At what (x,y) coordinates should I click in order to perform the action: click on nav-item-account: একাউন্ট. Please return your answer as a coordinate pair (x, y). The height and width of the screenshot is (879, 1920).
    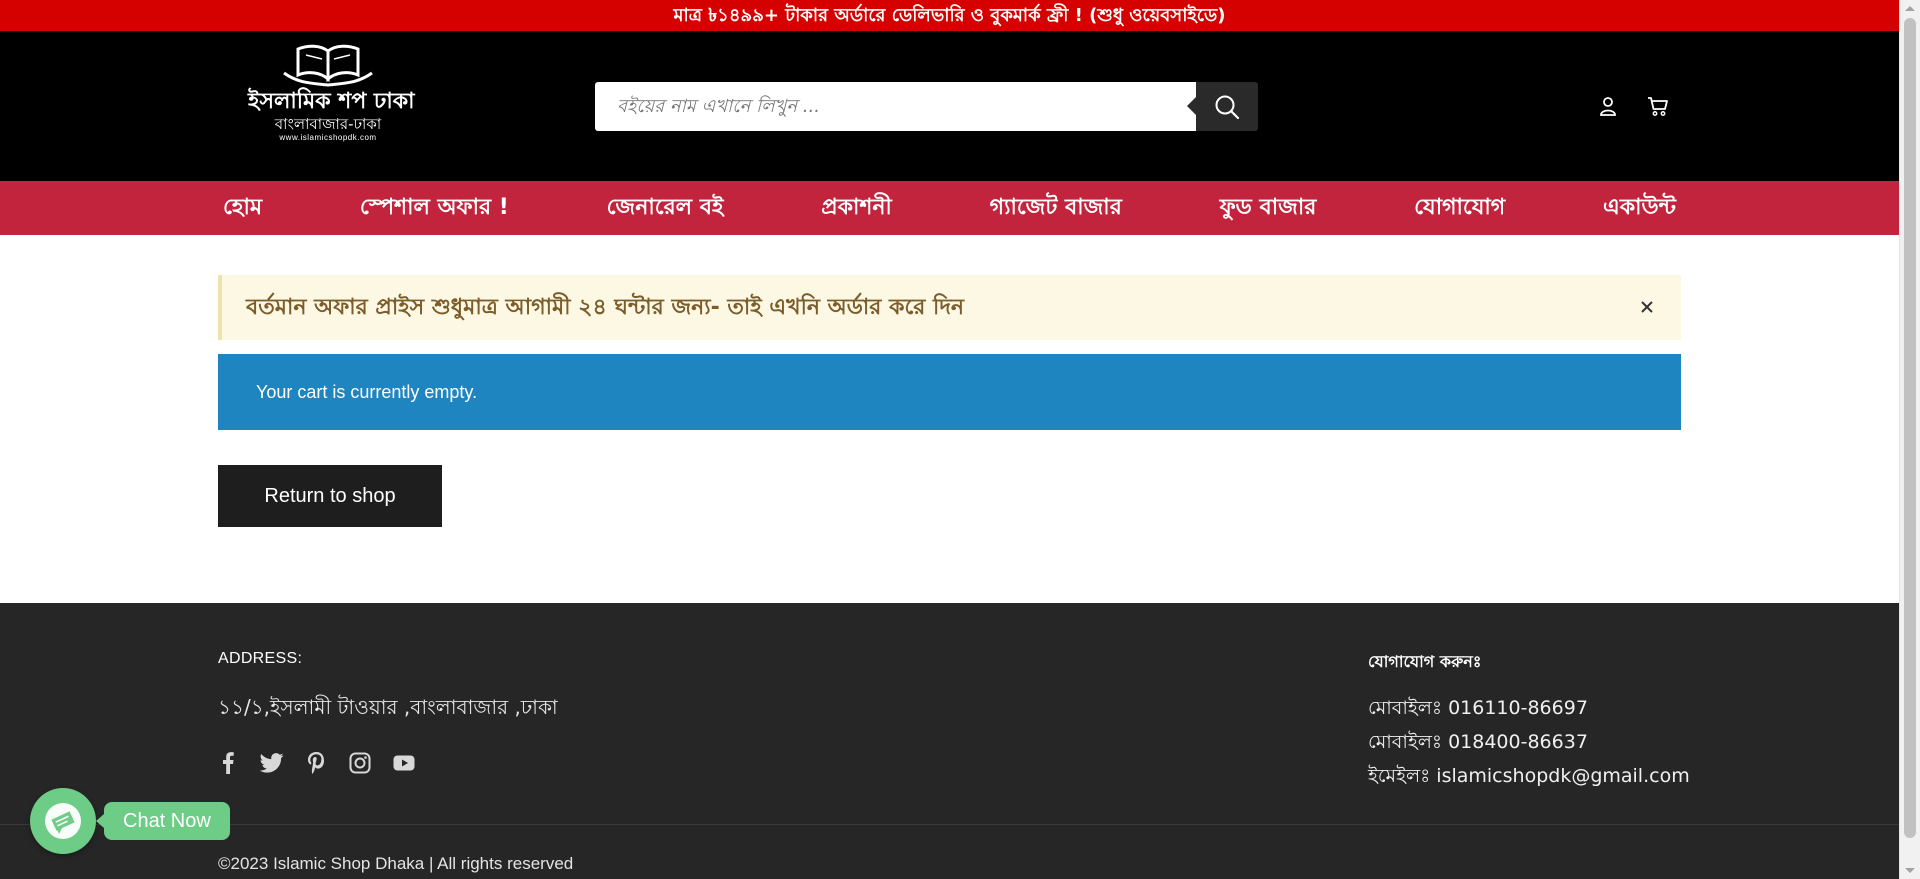
    Looking at the image, I should click on (1639, 208).